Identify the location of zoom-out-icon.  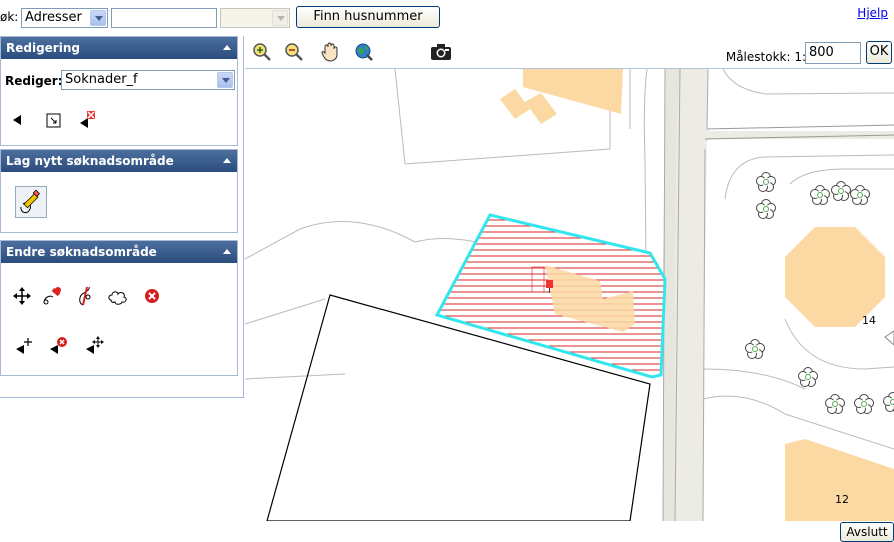
(294, 52).